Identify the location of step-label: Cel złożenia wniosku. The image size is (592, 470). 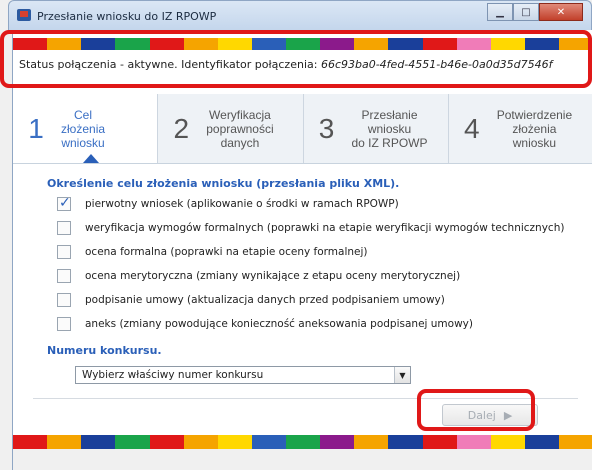
(83, 129).